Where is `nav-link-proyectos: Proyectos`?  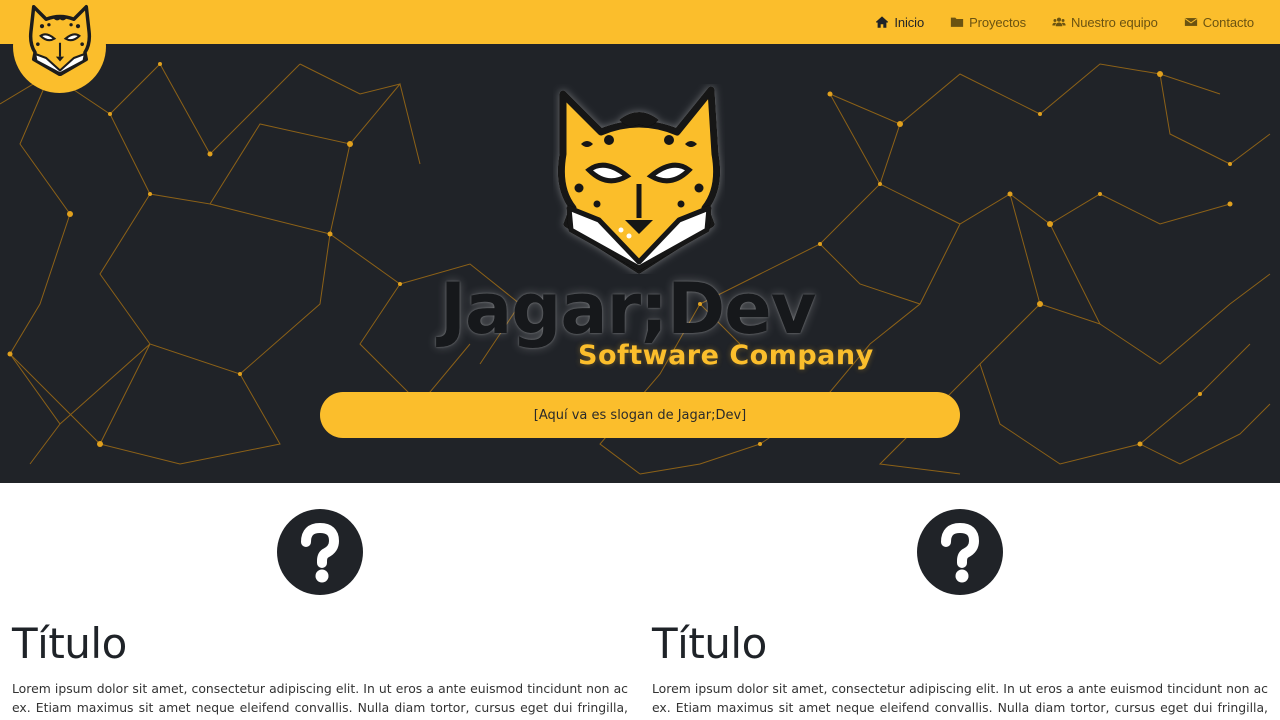 nav-link-proyectos: Proyectos is located at coordinates (988, 22).